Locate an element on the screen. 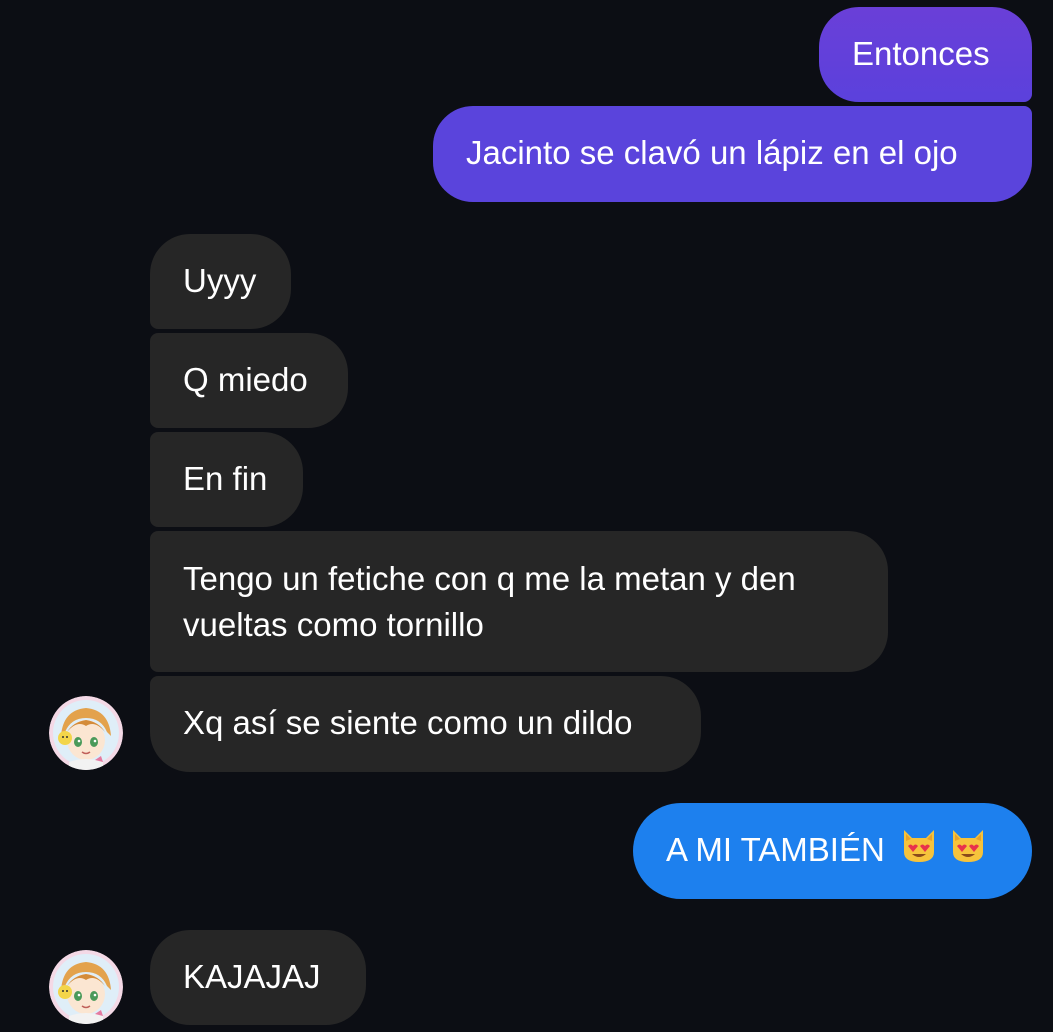  message-text: A MI TAMBIÉN is located at coordinates (775, 849).